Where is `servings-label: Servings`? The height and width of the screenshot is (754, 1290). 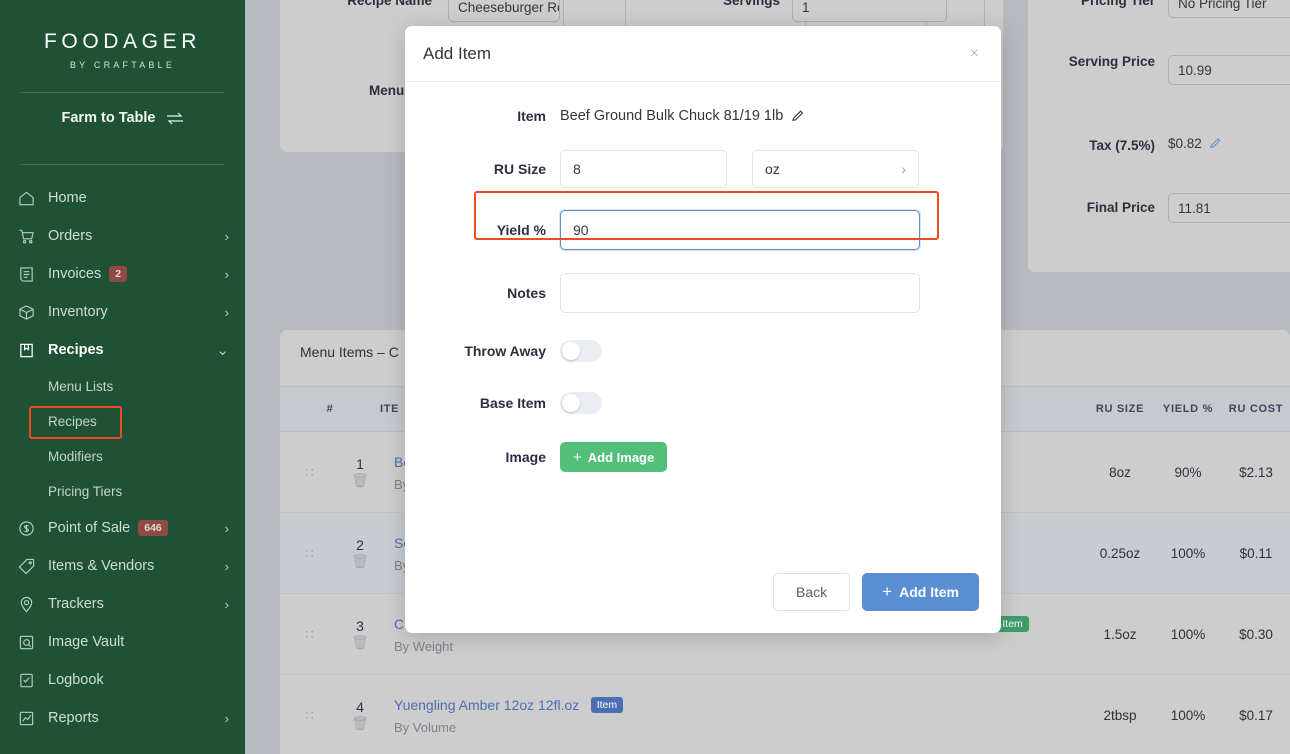
servings-label: Servings is located at coordinates (751, 4).